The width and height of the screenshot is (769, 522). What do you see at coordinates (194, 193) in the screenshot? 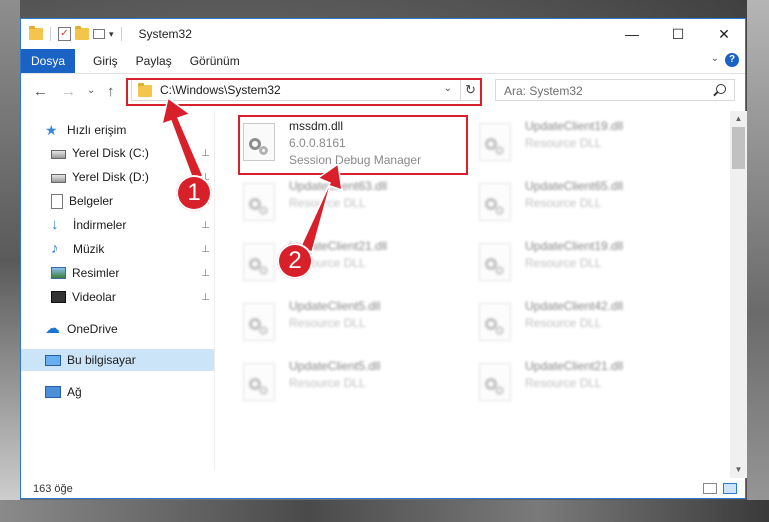
I see `step-1-callout: 1` at bounding box center [194, 193].